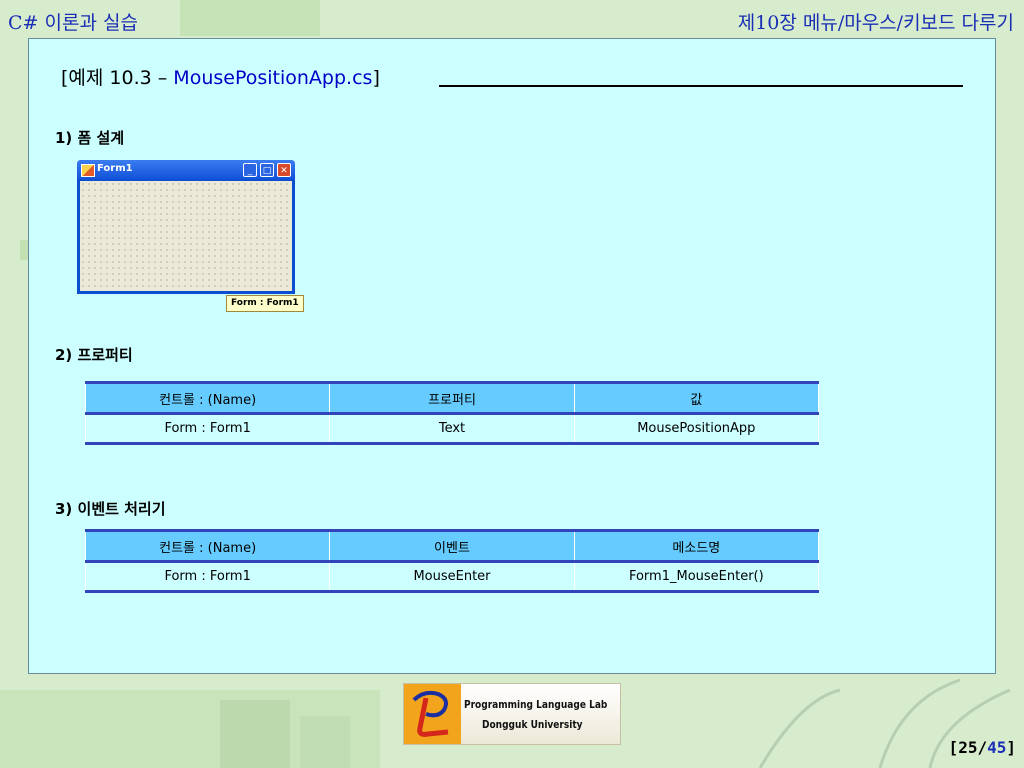  What do you see at coordinates (73, 23) in the screenshot?
I see `course-title: C# 이론과 실습` at bounding box center [73, 23].